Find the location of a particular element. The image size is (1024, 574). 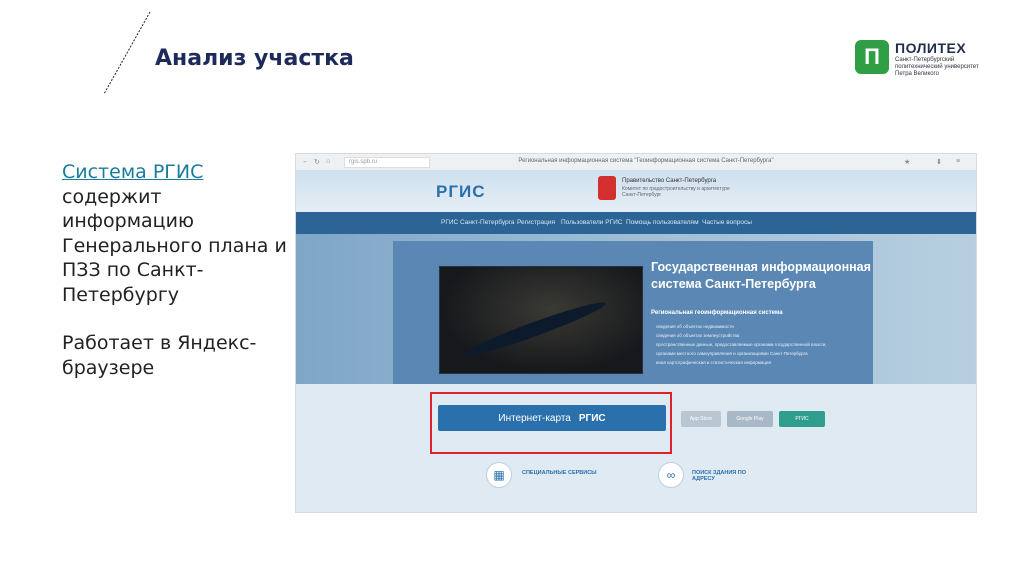

menu-icon: ≡ is located at coordinates (958, 161).